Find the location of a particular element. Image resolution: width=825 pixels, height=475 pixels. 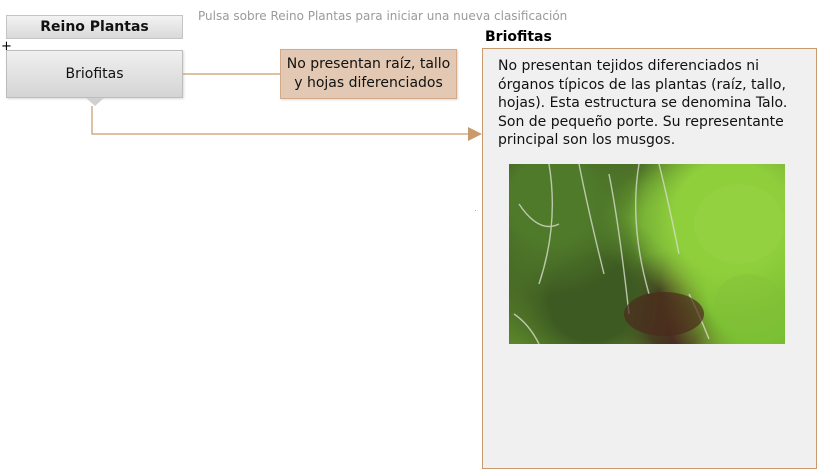

moss-image is located at coordinates (647, 254).